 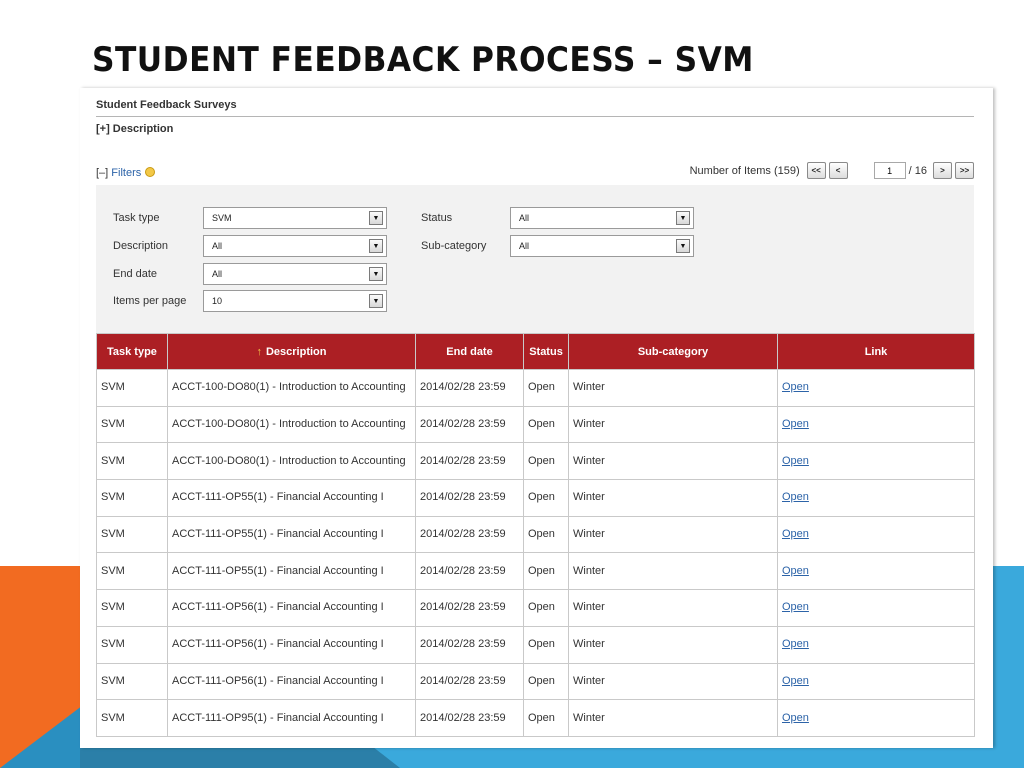 I want to click on end-date-label: End date, so click(x=135, y=274).